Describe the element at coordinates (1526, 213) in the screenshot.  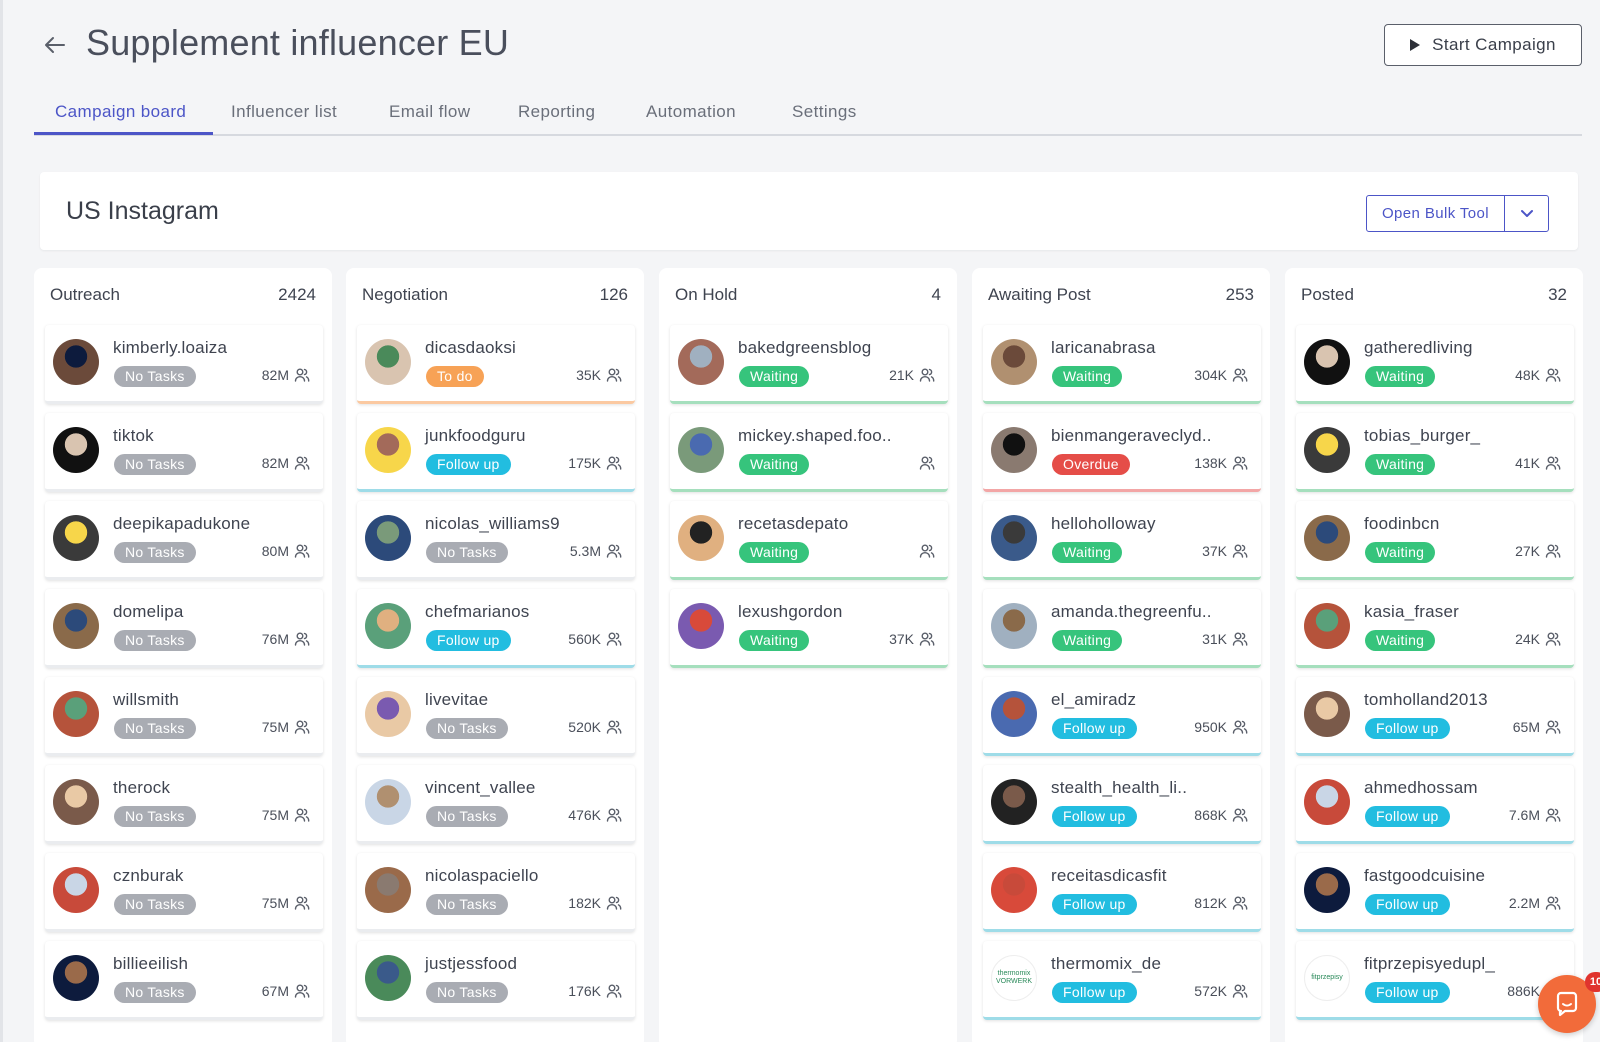
I see `bulk-tool-dropdown` at that location.